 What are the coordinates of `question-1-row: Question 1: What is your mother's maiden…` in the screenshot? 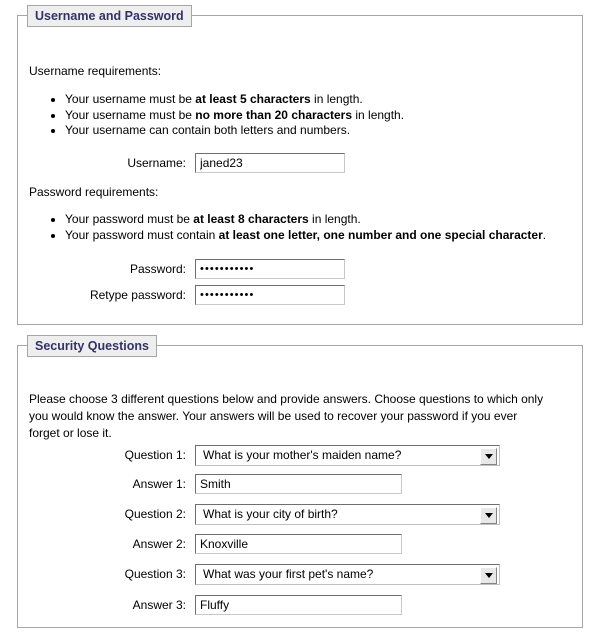 It's located at (264, 455).